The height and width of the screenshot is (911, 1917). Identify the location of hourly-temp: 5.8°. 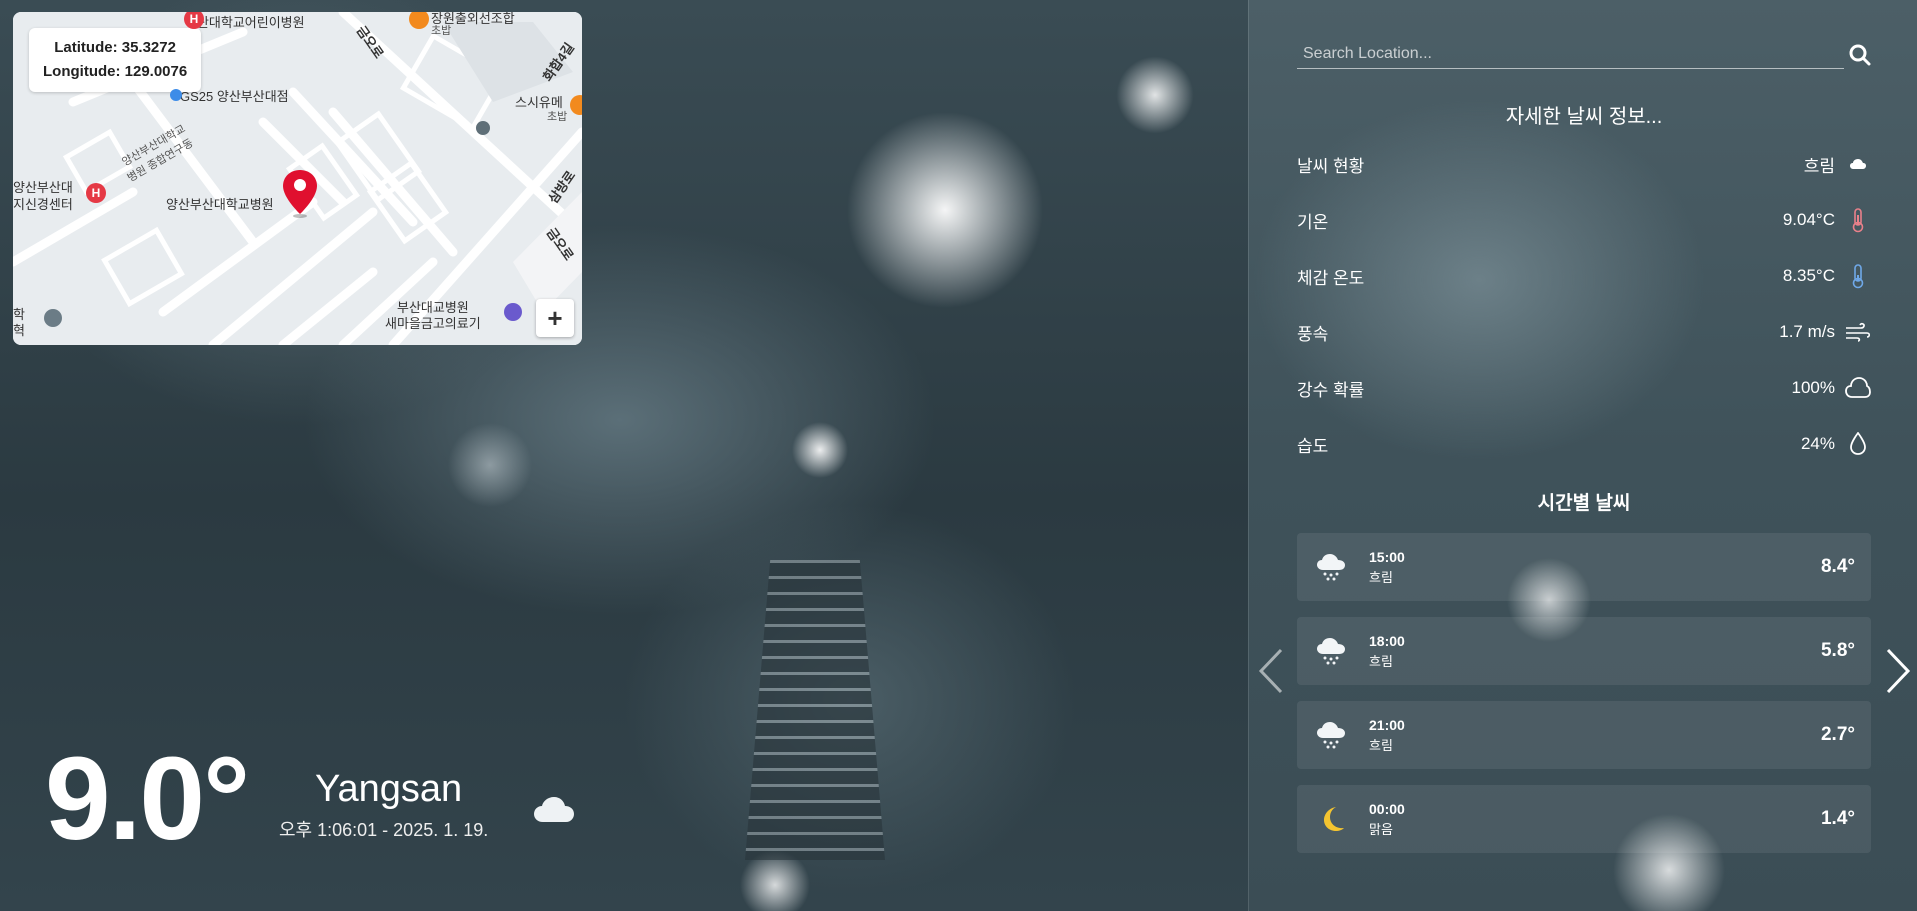
(1837, 650).